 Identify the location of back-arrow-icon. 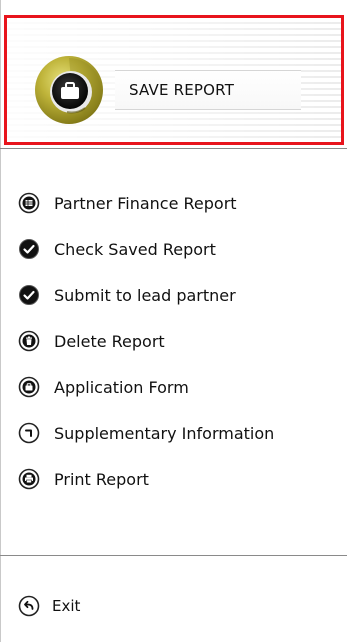
(29, 606).